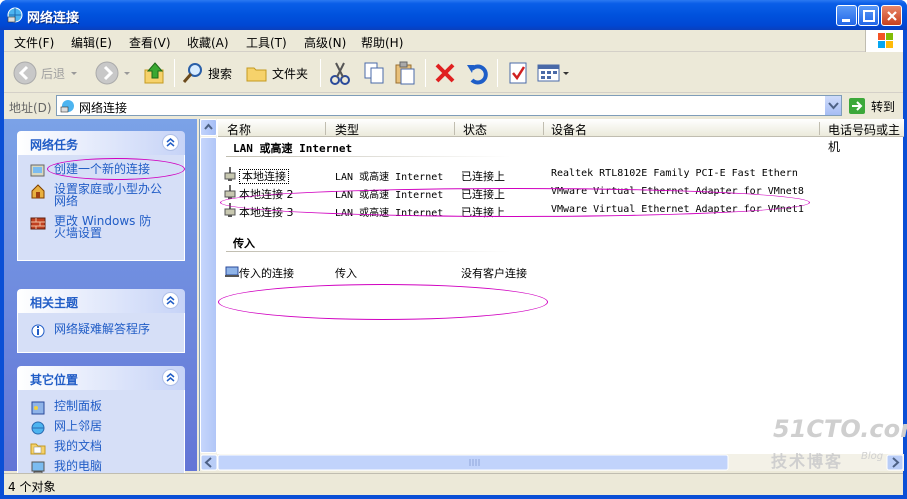  Describe the element at coordinates (266, 42) in the screenshot. I see `menu-tools: 工具(T)` at that location.